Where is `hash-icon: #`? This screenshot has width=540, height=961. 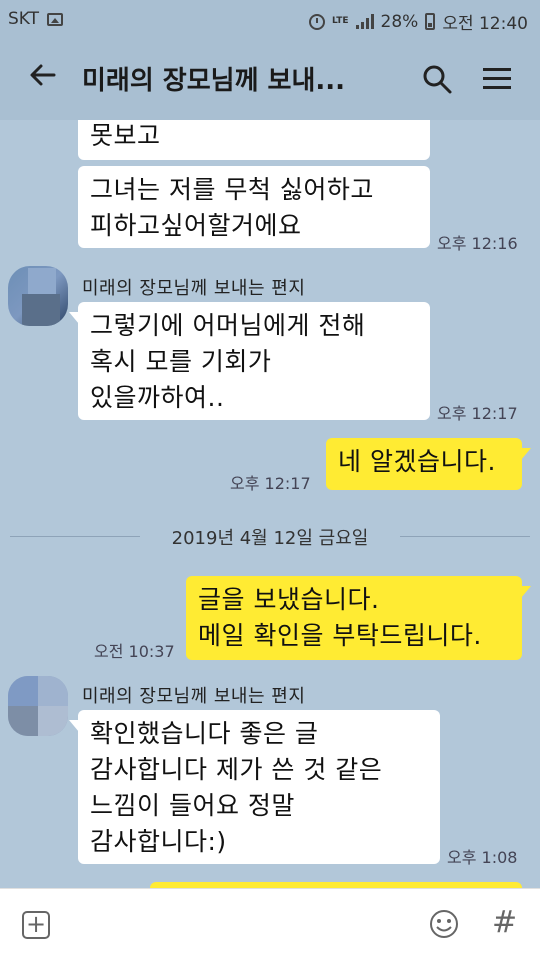 hash-icon: # is located at coordinates (504, 922).